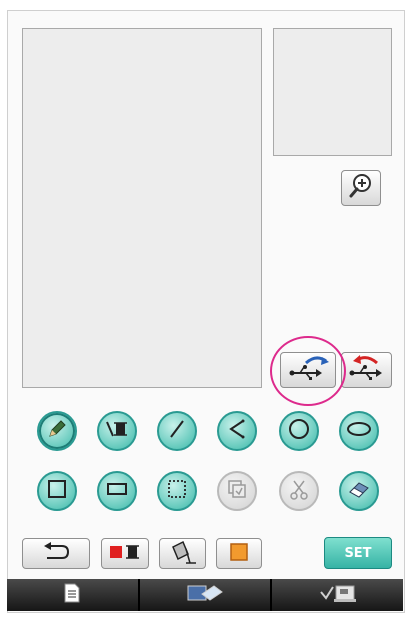 The image size is (413, 621). I want to click on document-icon, so click(72, 595).